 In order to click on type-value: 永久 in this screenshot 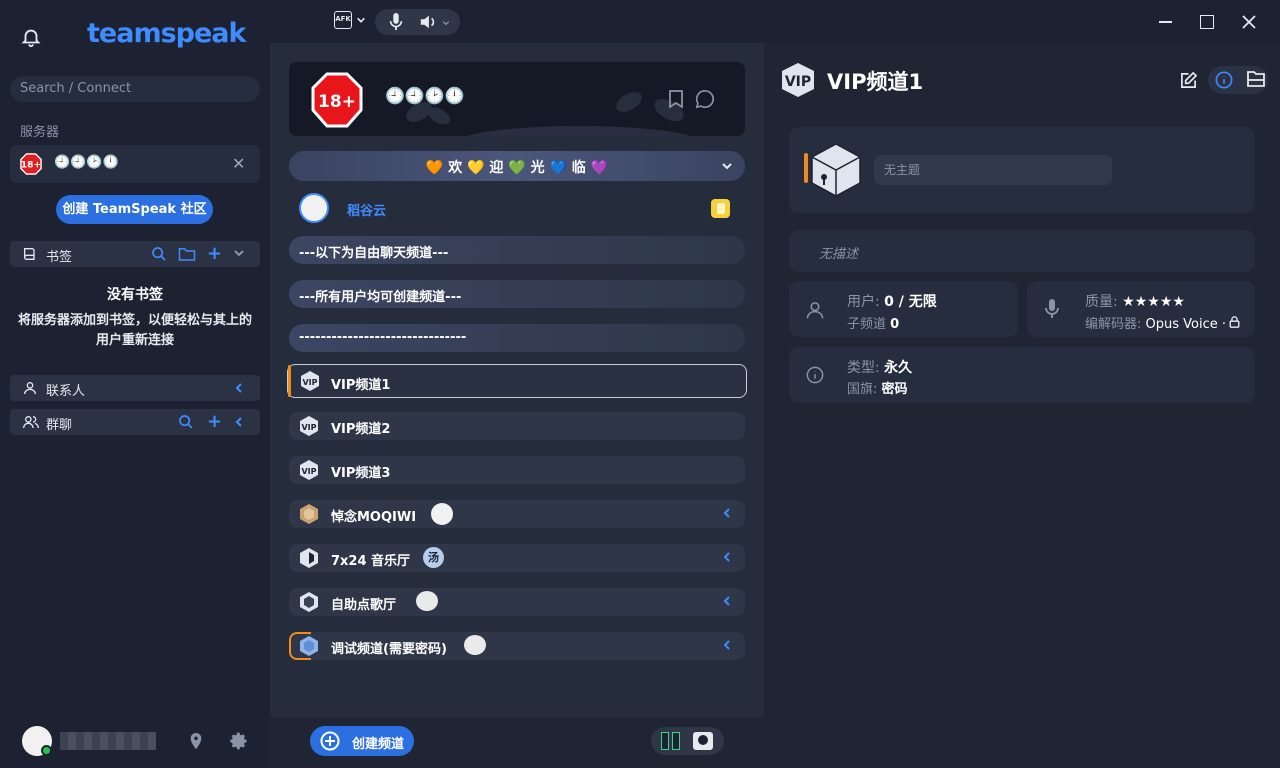, I will do `click(898, 368)`.